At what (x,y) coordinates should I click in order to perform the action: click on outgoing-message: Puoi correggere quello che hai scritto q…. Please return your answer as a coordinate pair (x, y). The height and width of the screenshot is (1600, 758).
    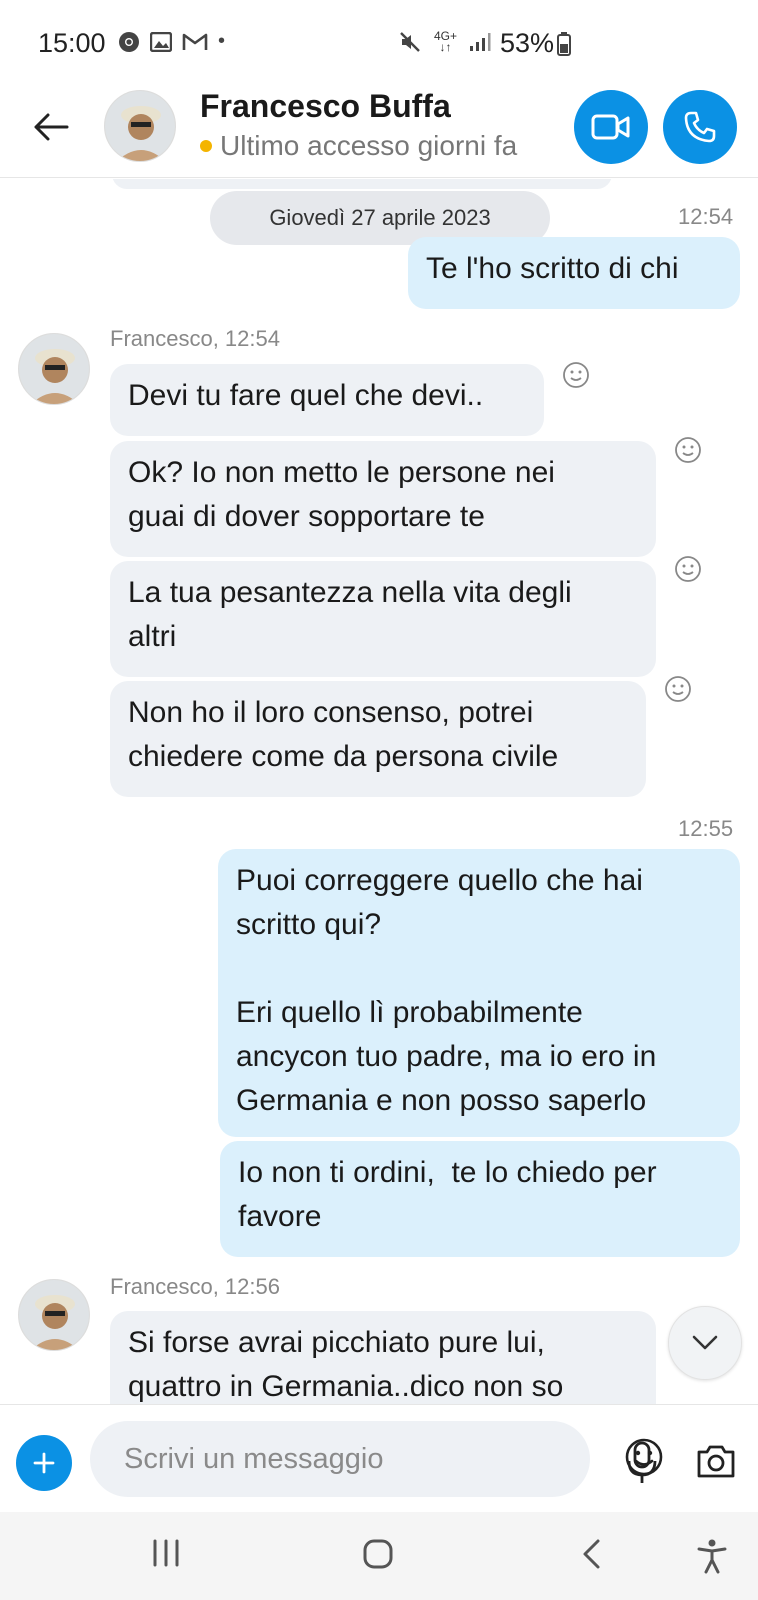
    Looking at the image, I should click on (479, 993).